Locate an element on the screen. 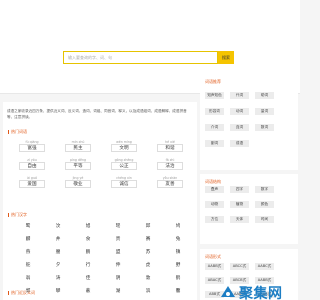 Image resolution: width=320 pixels, height=300 pixels. hot-word-item: ài guó 爱国 is located at coordinates (32, 181).